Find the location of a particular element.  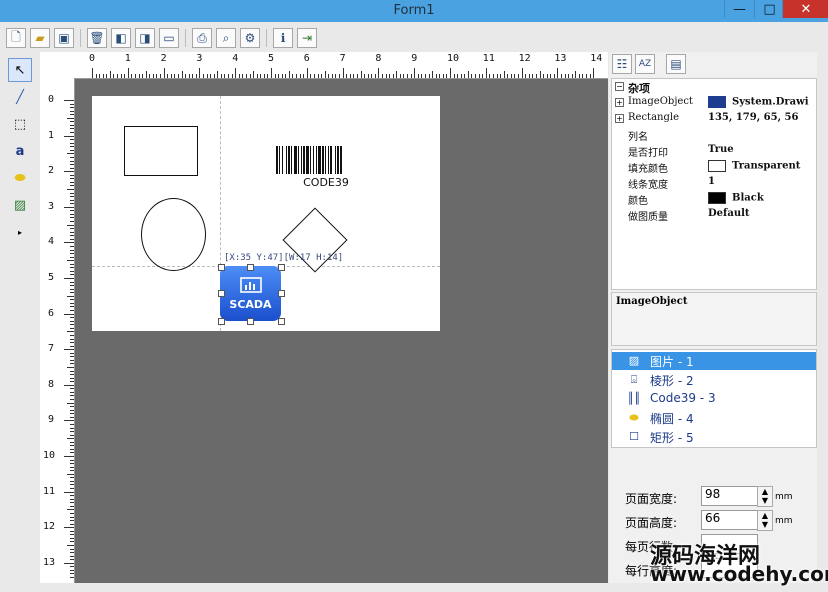

scada-image-object: SCADA is located at coordinates (250, 293).